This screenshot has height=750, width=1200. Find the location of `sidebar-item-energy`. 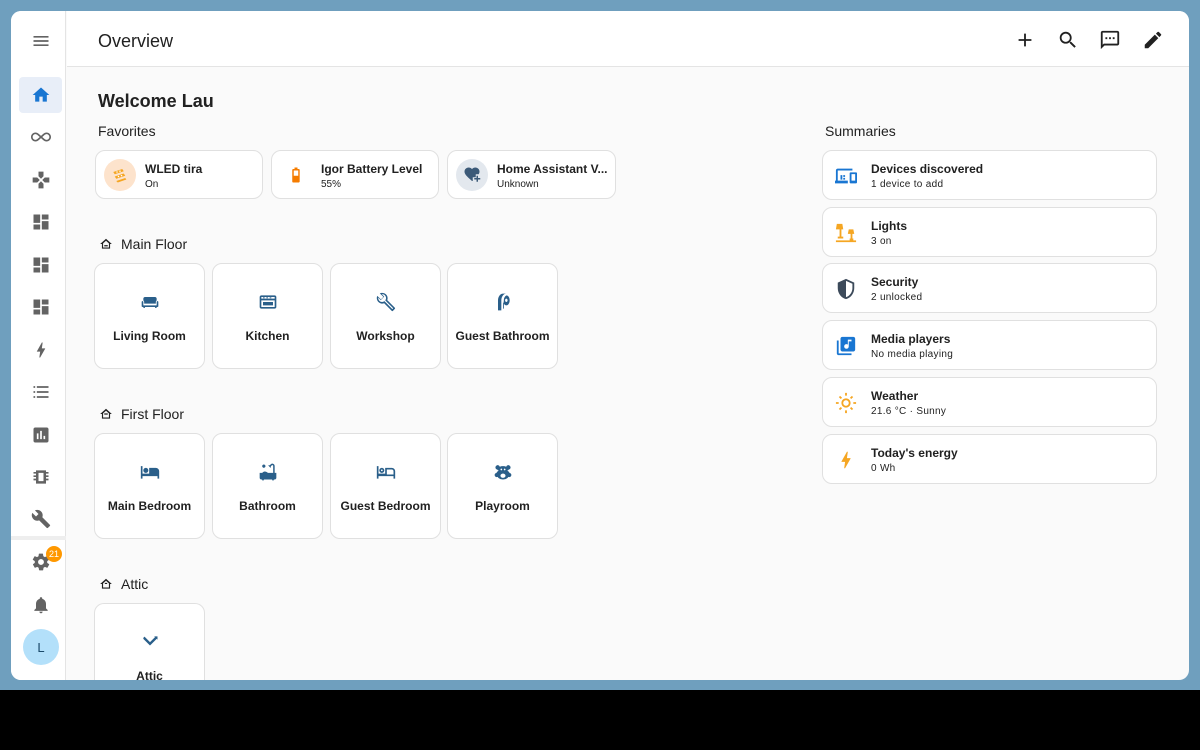

sidebar-item-energy is located at coordinates (40, 350).